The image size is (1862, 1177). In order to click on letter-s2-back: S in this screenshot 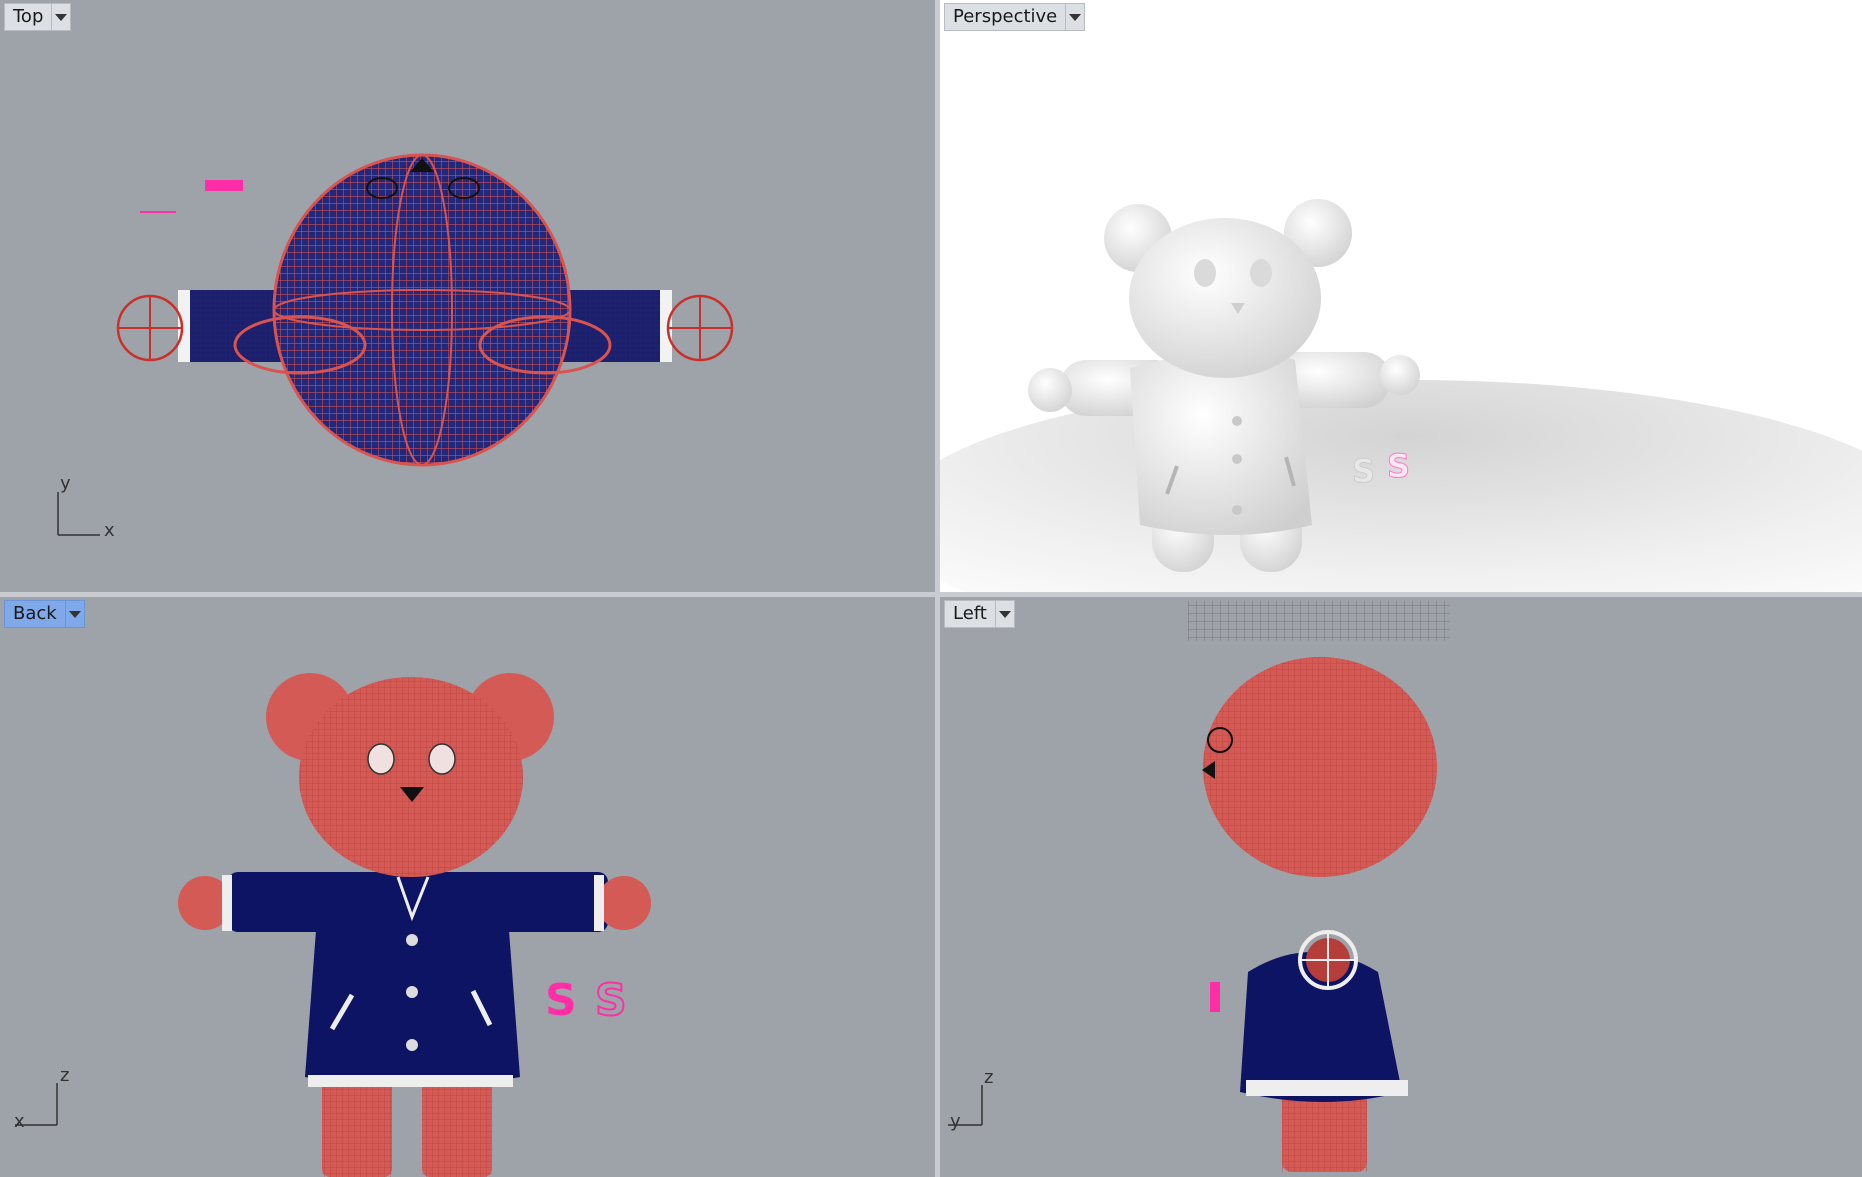, I will do `click(611, 1000)`.